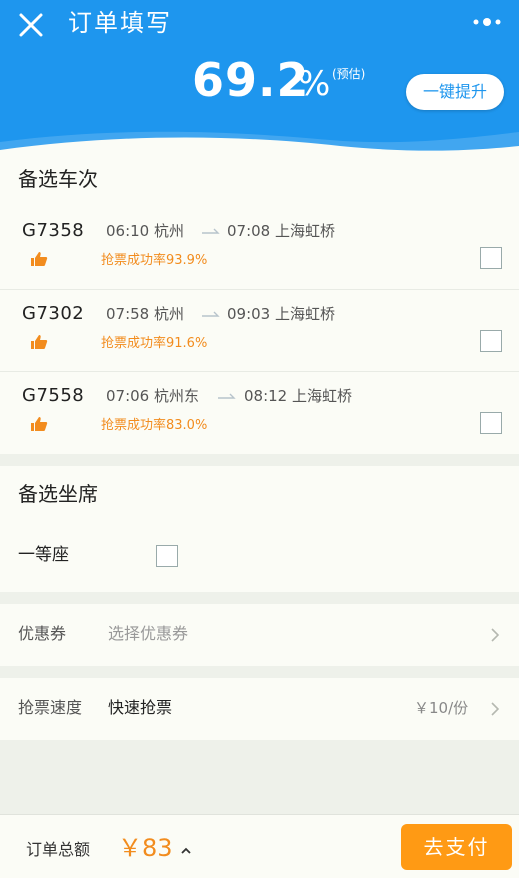 The width and height of the screenshot is (519, 878). What do you see at coordinates (145, 848) in the screenshot?
I see `total-amount: ￥83` at bounding box center [145, 848].